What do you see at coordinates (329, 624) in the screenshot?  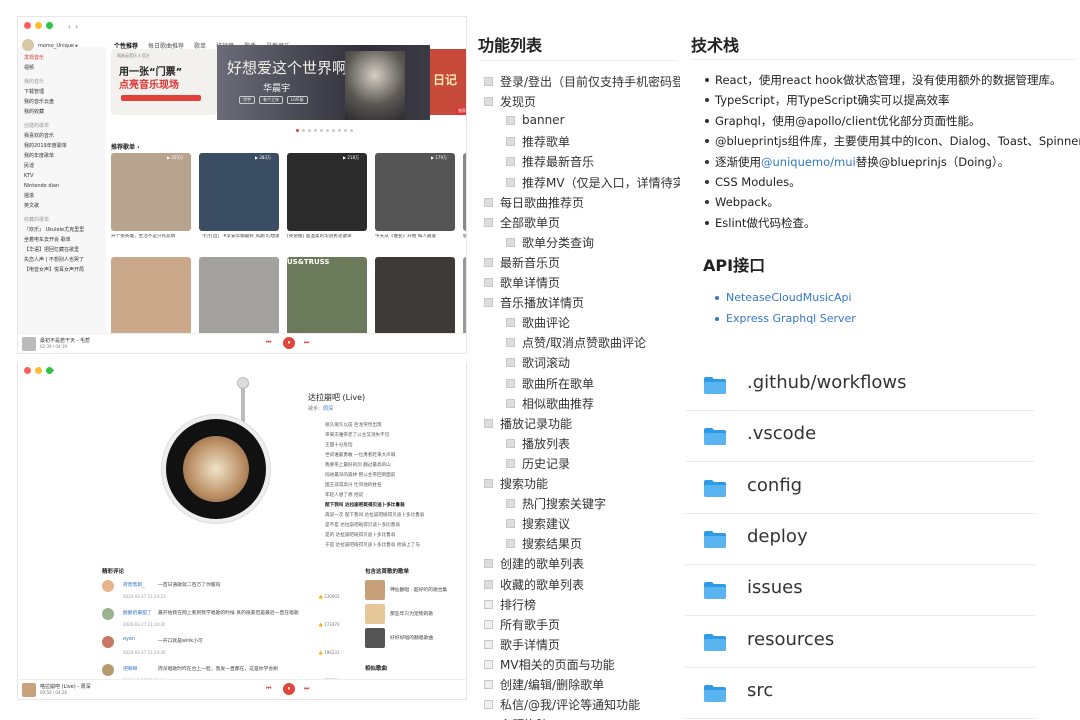 I see `comment-like-button: 👍 172470` at bounding box center [329, 624].